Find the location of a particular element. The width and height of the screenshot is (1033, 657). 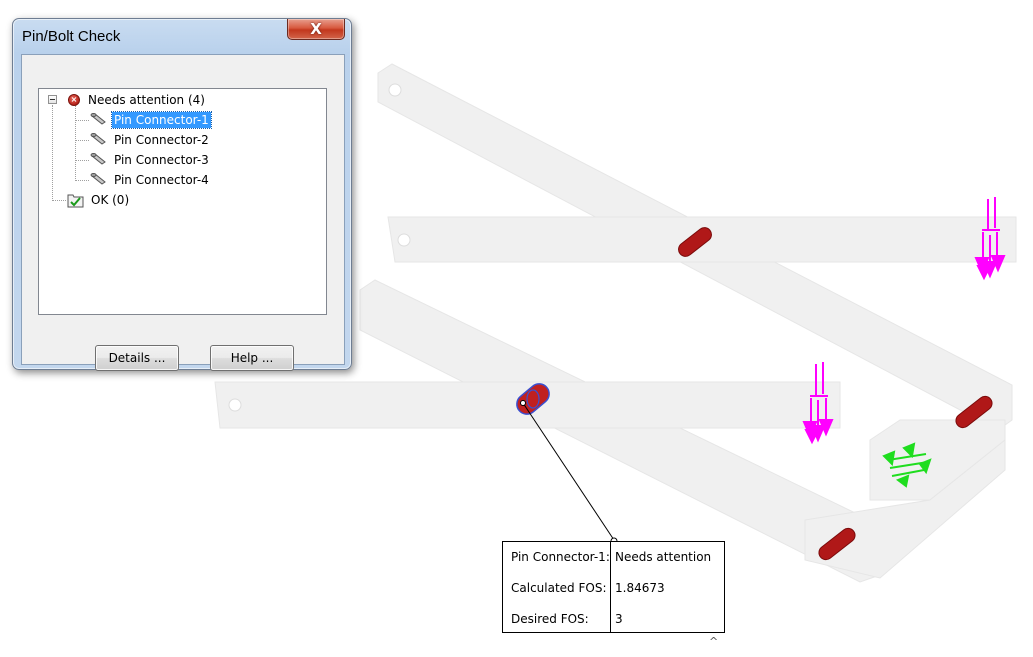

callout-key-desired-fos: Desired FOS: is located at coordinates (550, 619).